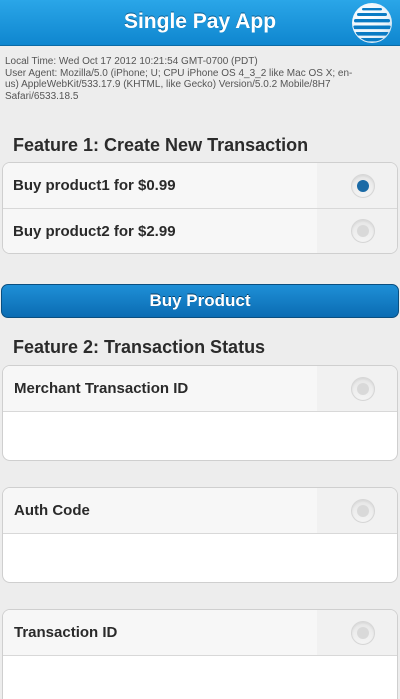 The height and width of the screenshot is (699, 400). What do you see at coordinates (363, 185) in the screenshot?
I see `radio-button-product1` at bounding box center [363, 185].